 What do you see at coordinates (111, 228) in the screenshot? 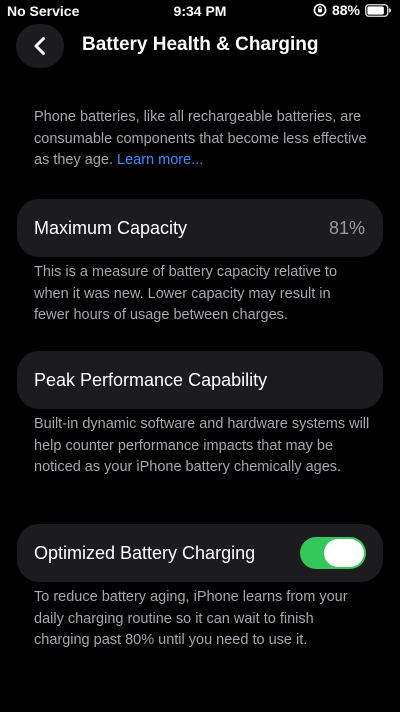
I see `maximum-capacity-label: Maximum Capacity` at bounding box center [111, 228].